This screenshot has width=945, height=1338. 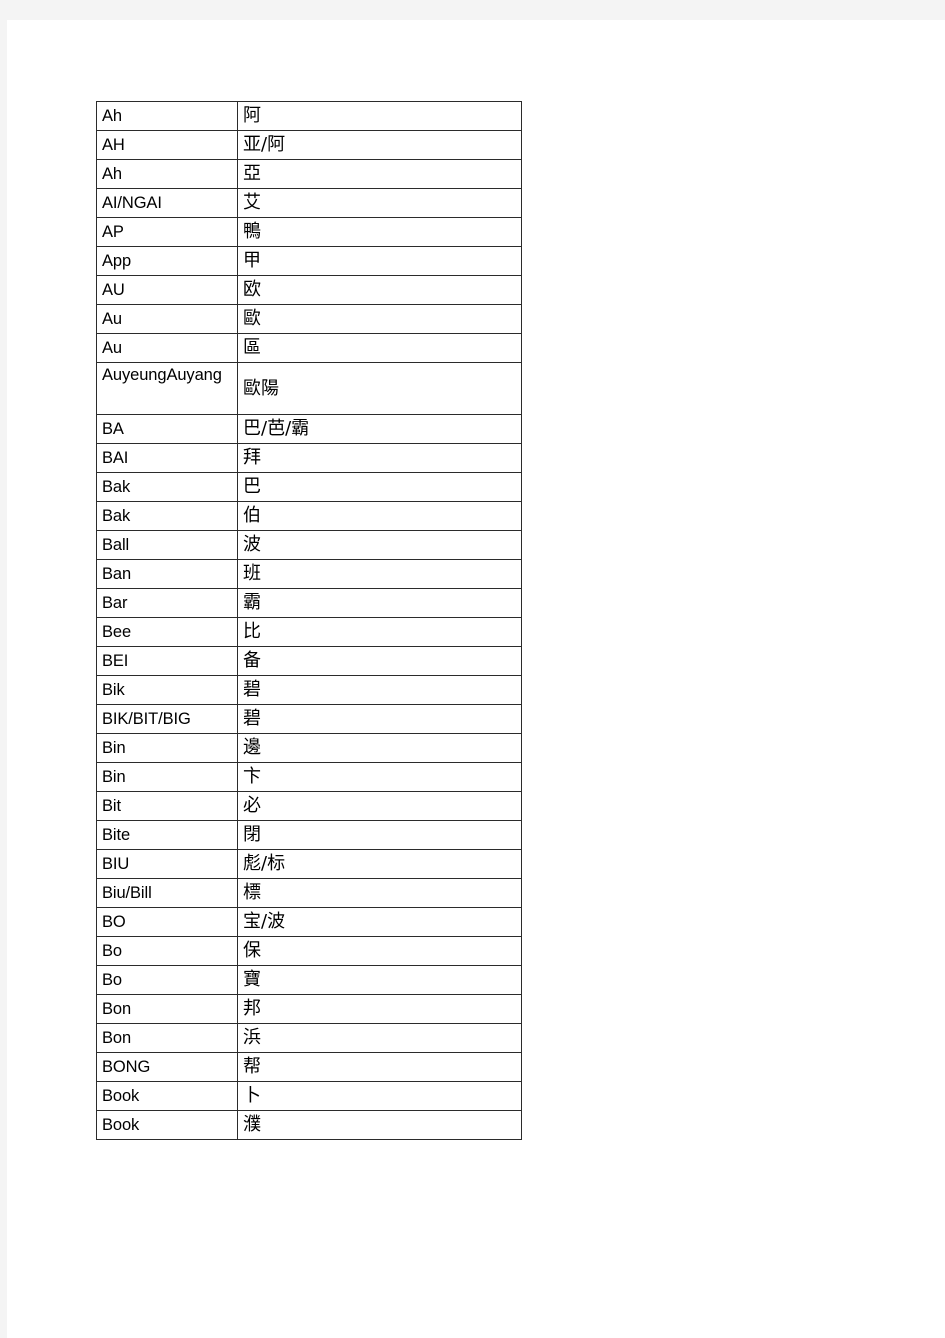 I want to click on table-row: BAI 拜, so click(x=309, y=458).